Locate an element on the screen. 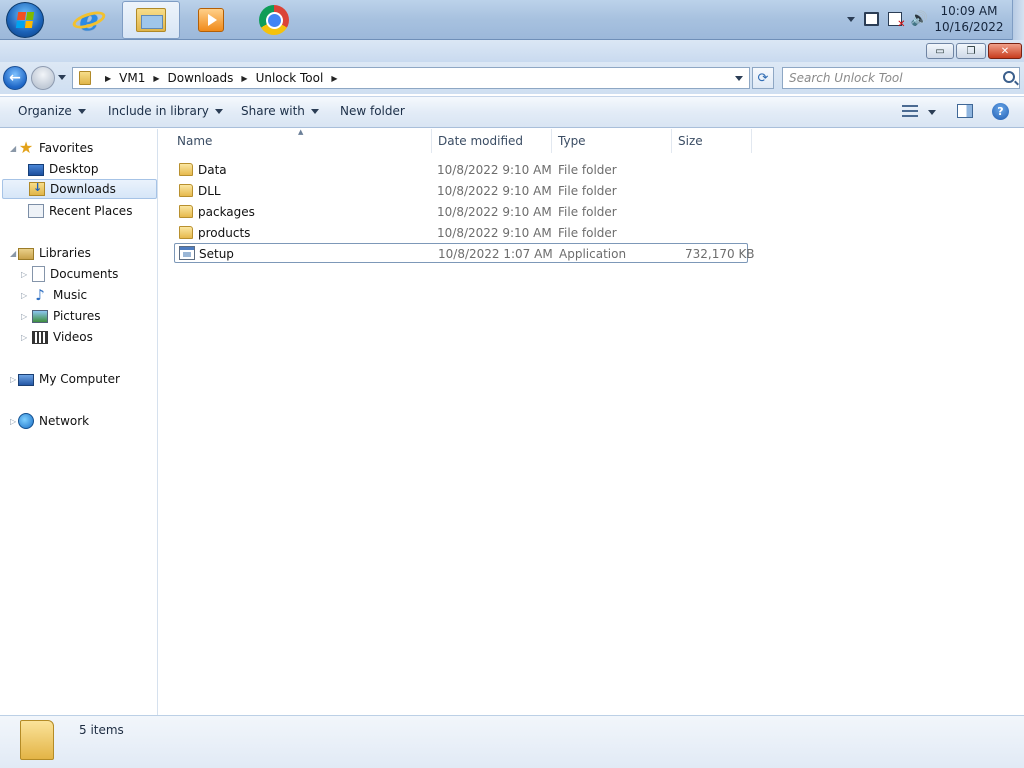 The height and width of the screenshot is (768, 1024). nav-favorites-label: Favorites is located at coordinates (66, 148).